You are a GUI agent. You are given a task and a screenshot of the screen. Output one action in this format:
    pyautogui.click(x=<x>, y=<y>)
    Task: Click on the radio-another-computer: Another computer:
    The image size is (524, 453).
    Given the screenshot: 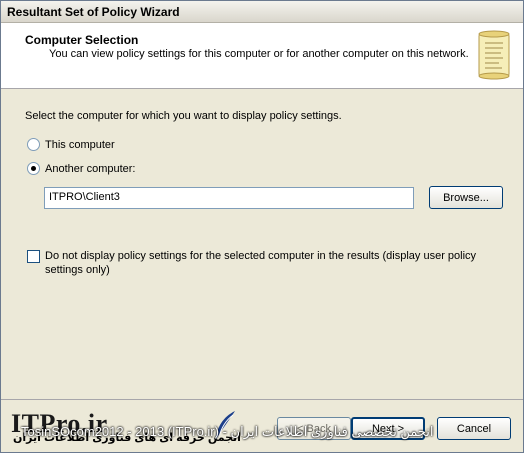 What is the action you would take?
    pyautogui.click(x=81, y=168)
    